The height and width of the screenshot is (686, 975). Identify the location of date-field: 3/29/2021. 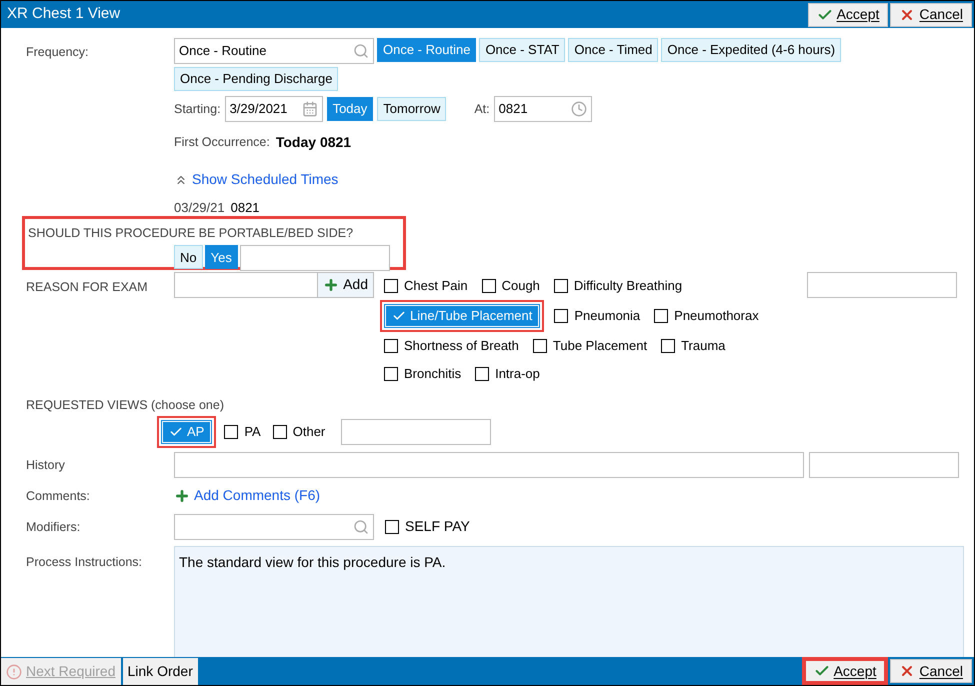
(273, 109).